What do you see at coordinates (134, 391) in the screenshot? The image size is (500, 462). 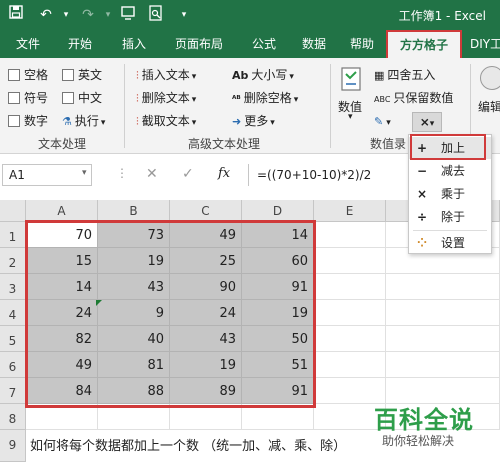 I see `grid-cell: 88` at bounding box center [134, 391].